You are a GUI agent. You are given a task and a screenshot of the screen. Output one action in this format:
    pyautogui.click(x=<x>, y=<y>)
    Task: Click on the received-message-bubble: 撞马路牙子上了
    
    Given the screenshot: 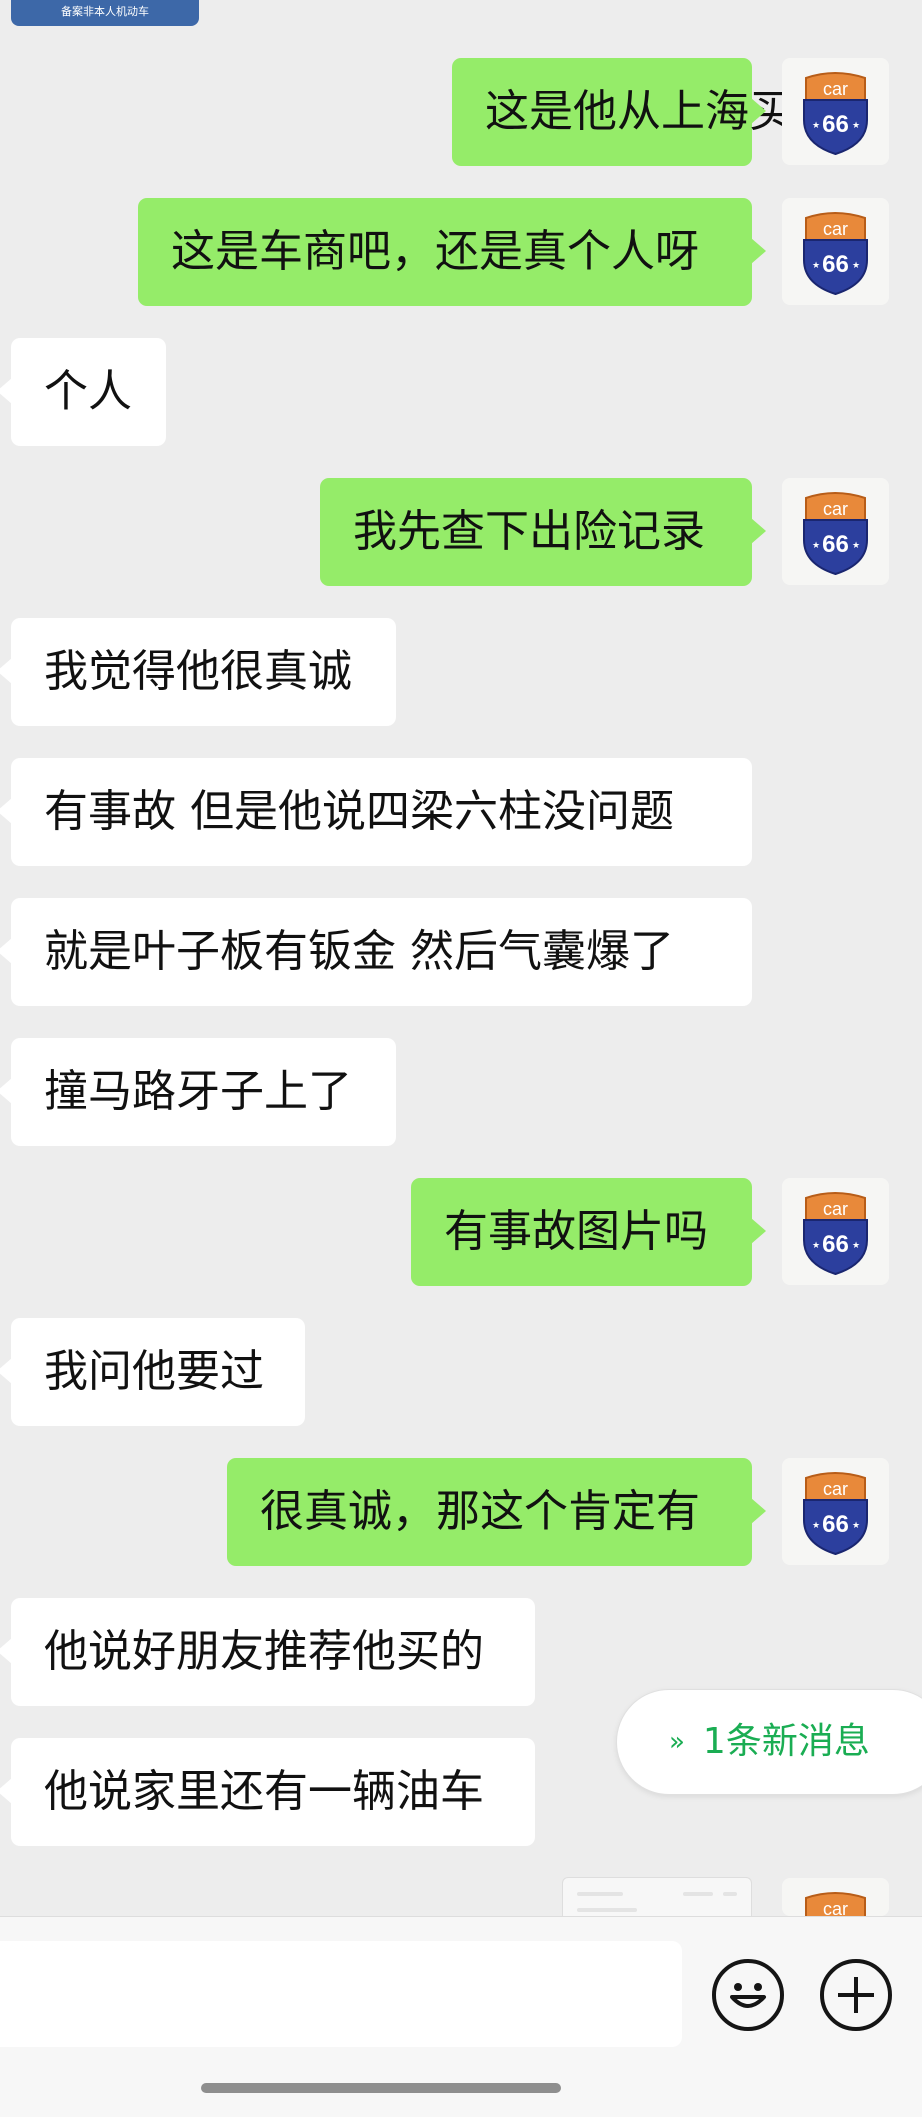 What is the action you would take?
    pyautogui.click(x=198, y=1092)
    